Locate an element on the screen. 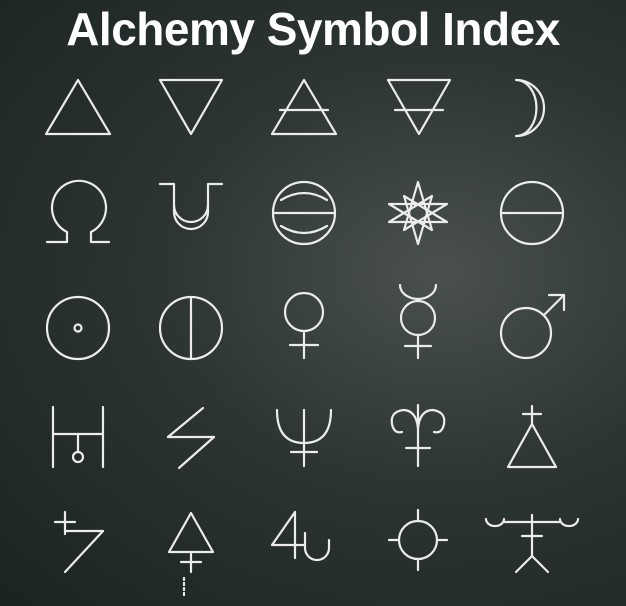  circle-cross-icon is located at coordinates (418, 540).